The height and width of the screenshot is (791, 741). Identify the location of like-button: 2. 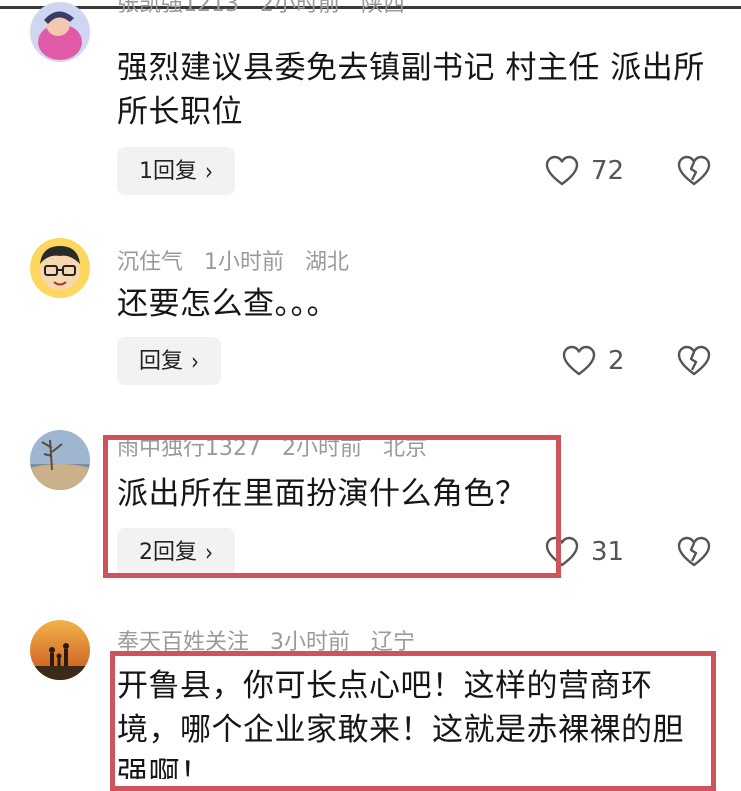
(593, 361).